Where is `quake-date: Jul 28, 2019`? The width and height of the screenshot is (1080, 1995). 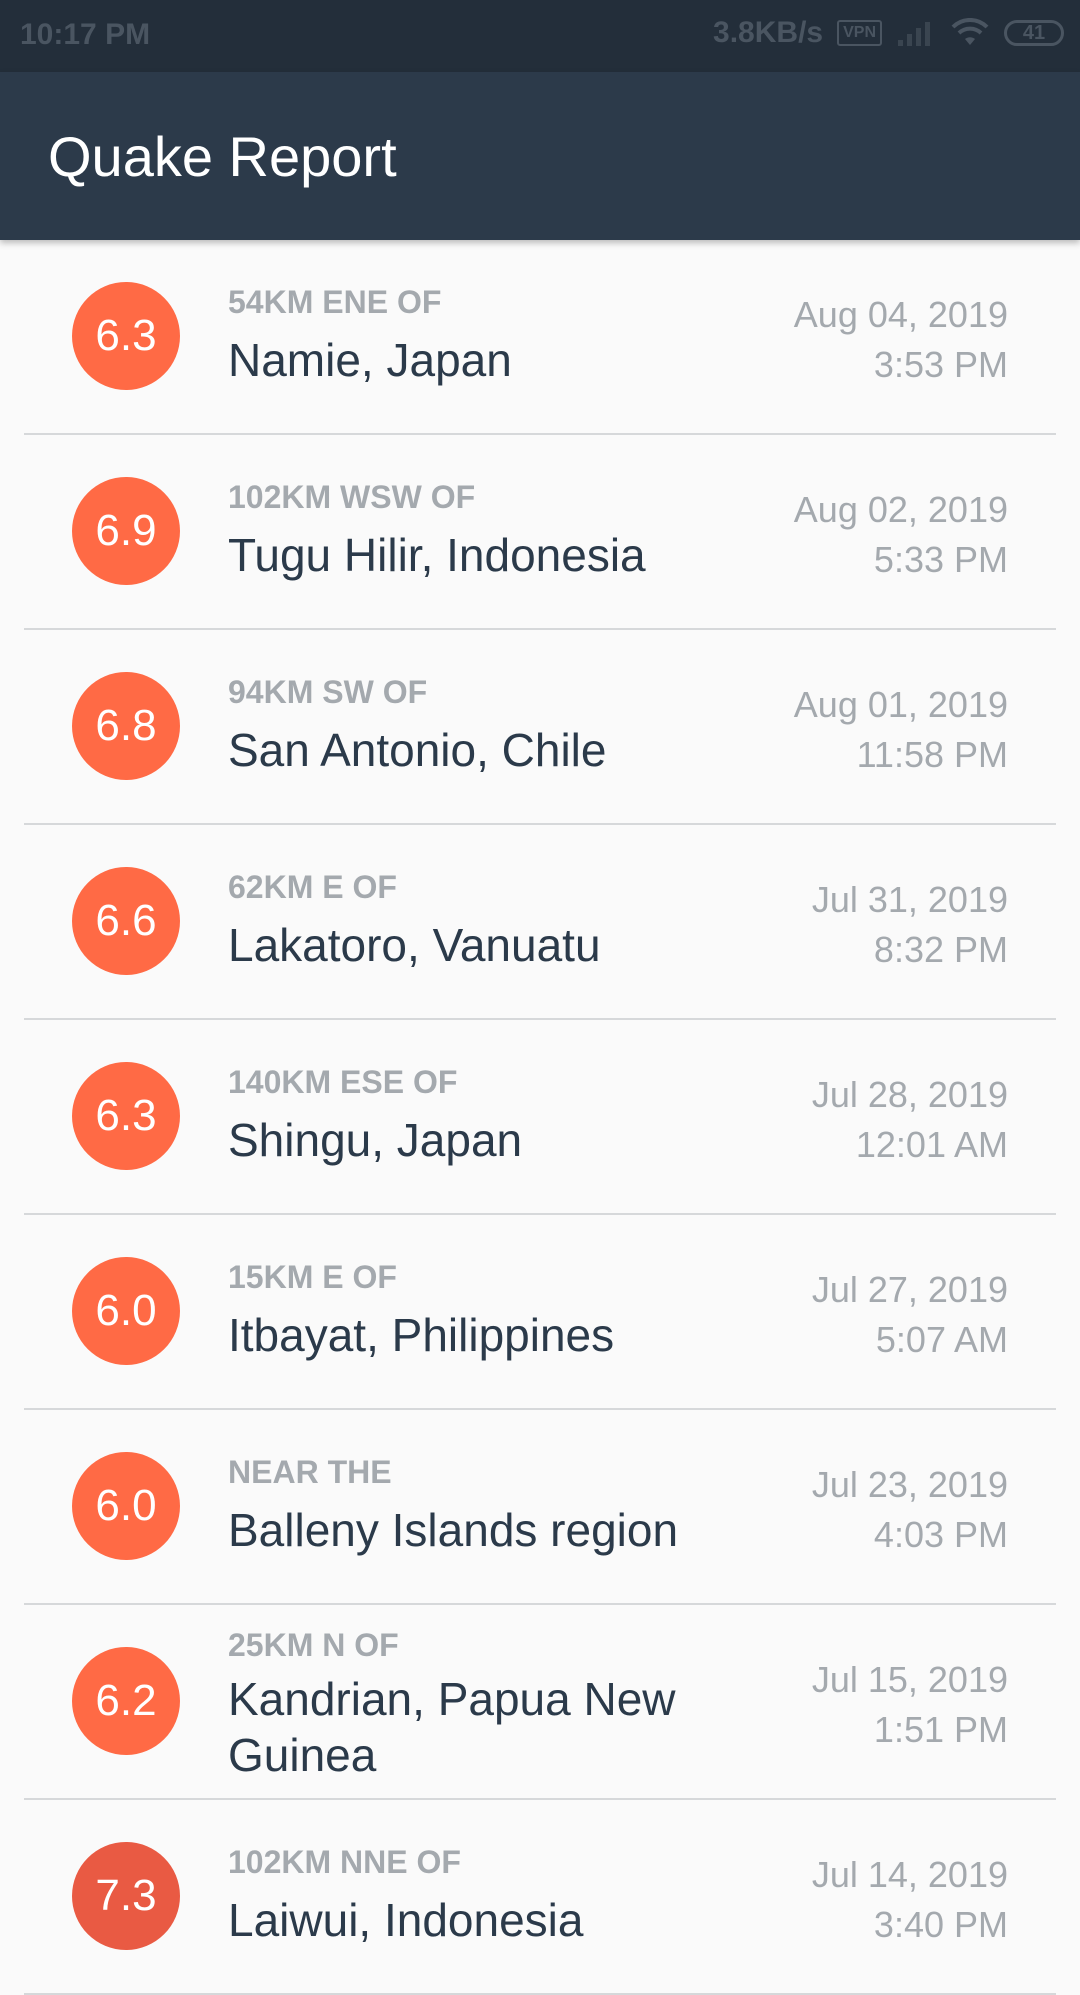 quake-date: Jul 28, 2019 is located at coordinates (909, 1094).